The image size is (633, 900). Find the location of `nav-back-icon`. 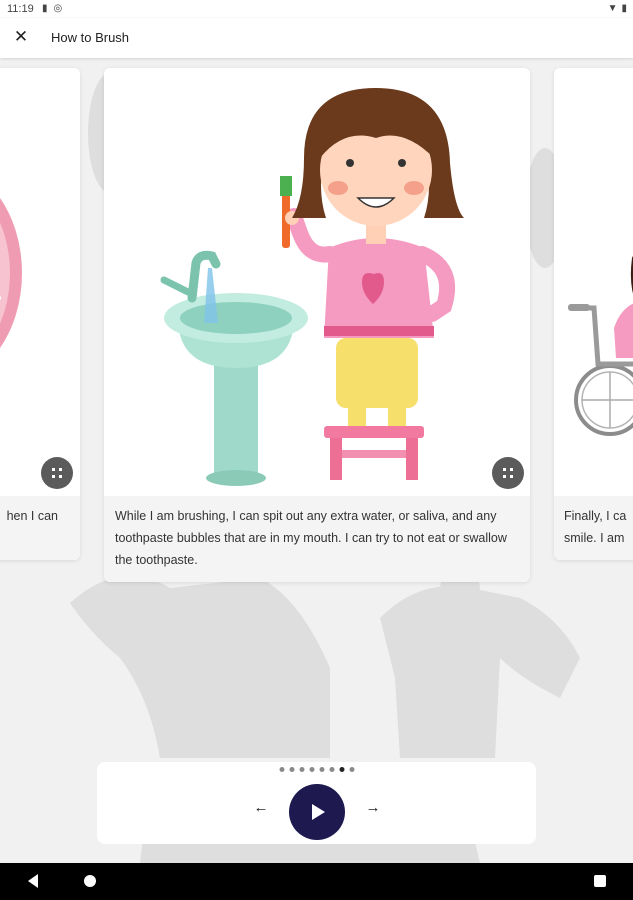

nav-back-icon is located at coordinates (33, 881).